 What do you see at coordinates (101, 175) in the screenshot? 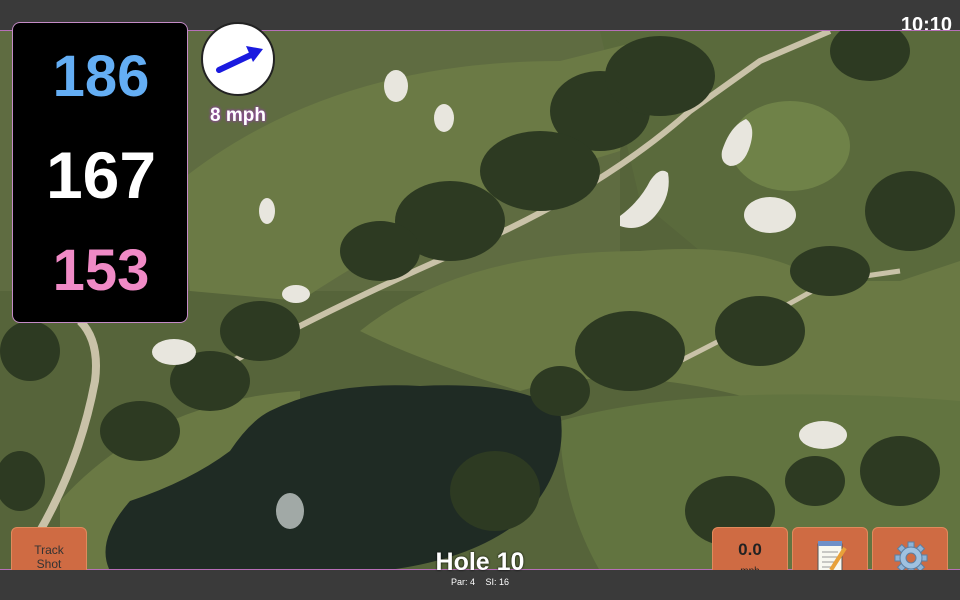
I see `middle-distance: 167` at bounding box center [101, 175].